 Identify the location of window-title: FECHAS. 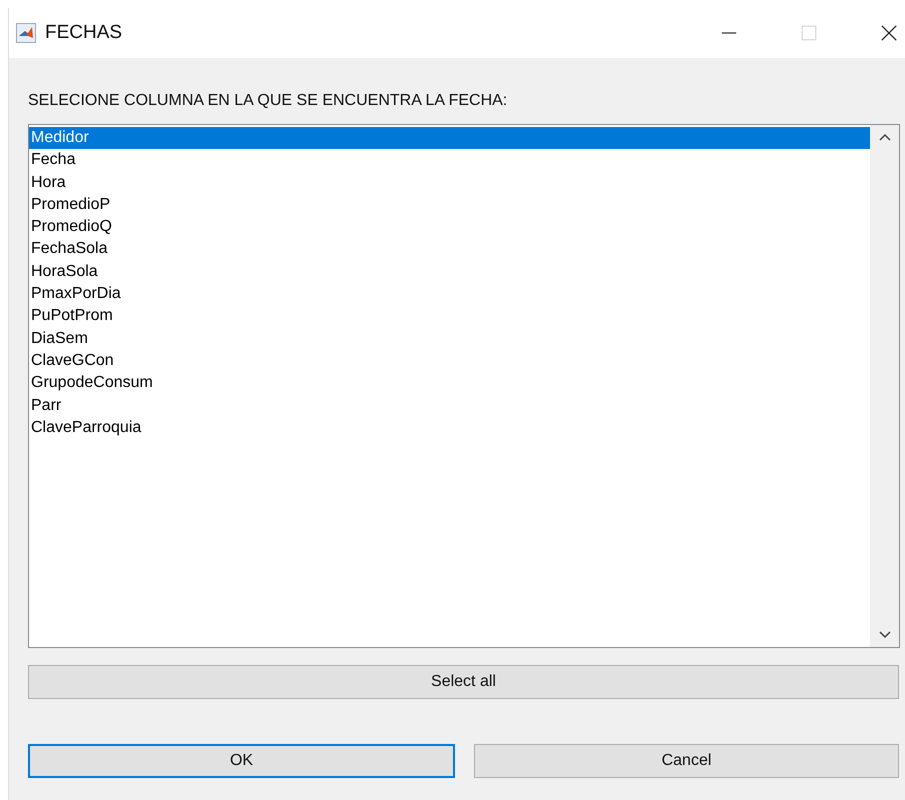
(83, 33).